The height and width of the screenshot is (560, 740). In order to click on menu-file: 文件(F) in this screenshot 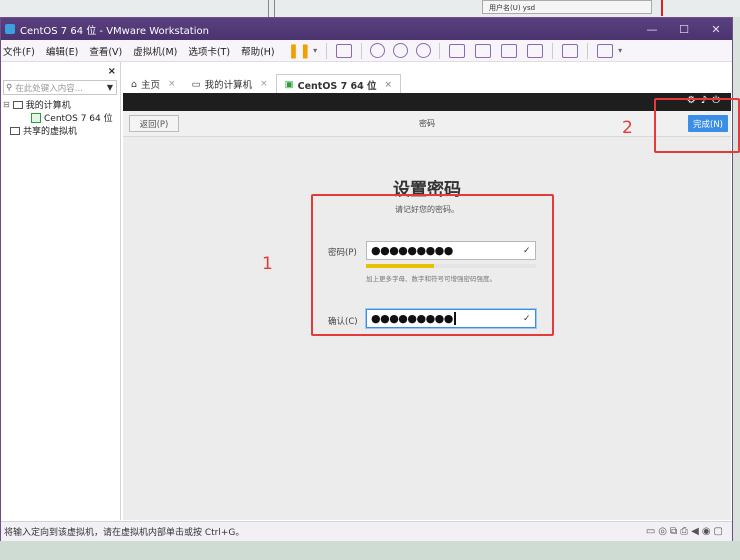, I will do `click(19, 51)`.